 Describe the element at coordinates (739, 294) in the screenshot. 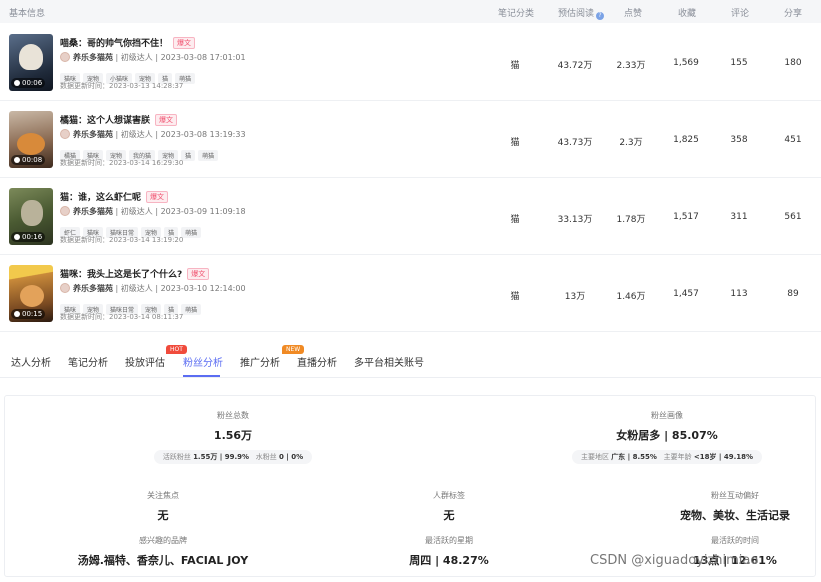

I see `cell-comments: 113` at that location.